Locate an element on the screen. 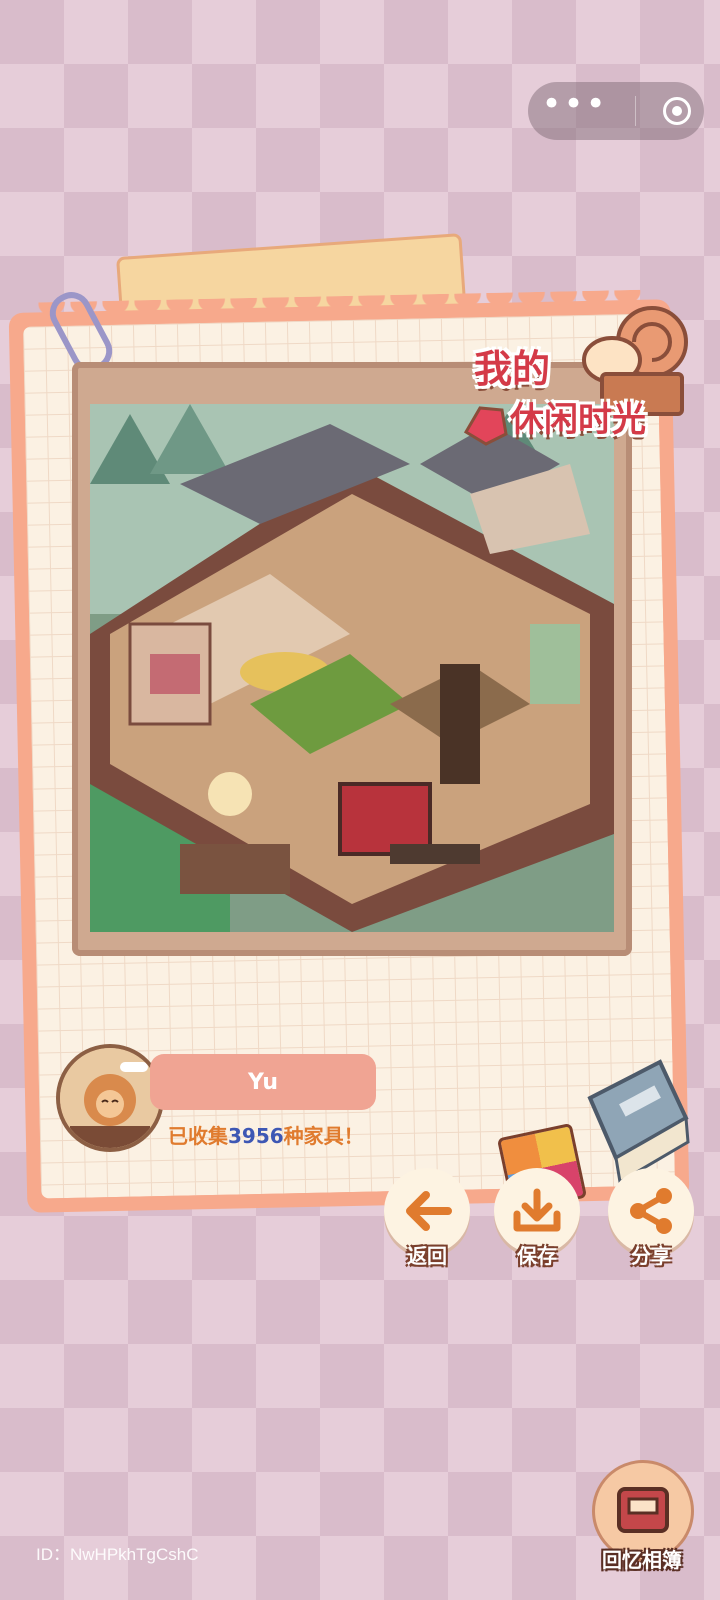 The image size is (720, 1600). back-label: 返回 is located at coordinates (427, 1256).